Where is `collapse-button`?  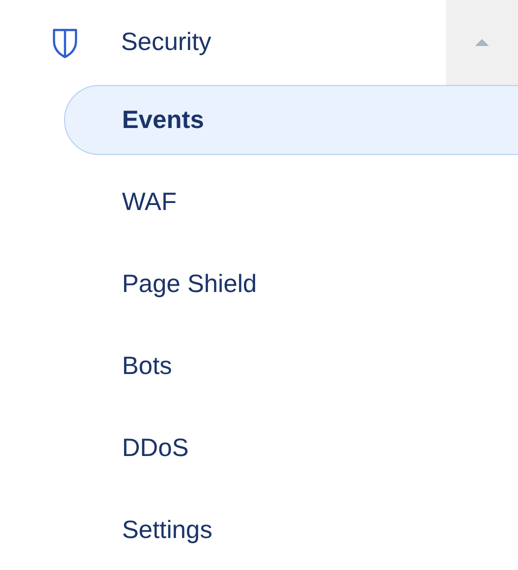 collapse-button is located at coordinates (482, 42).